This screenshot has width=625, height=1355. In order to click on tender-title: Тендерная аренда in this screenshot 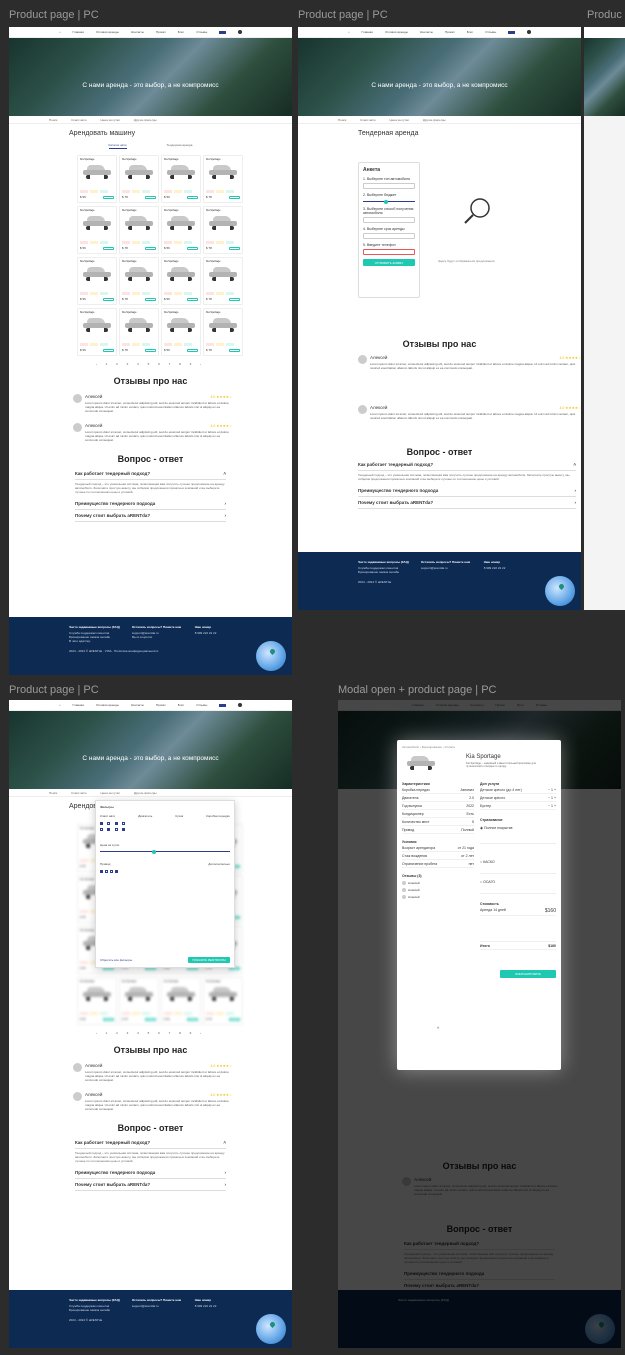, I will do `click(388, 133)`.